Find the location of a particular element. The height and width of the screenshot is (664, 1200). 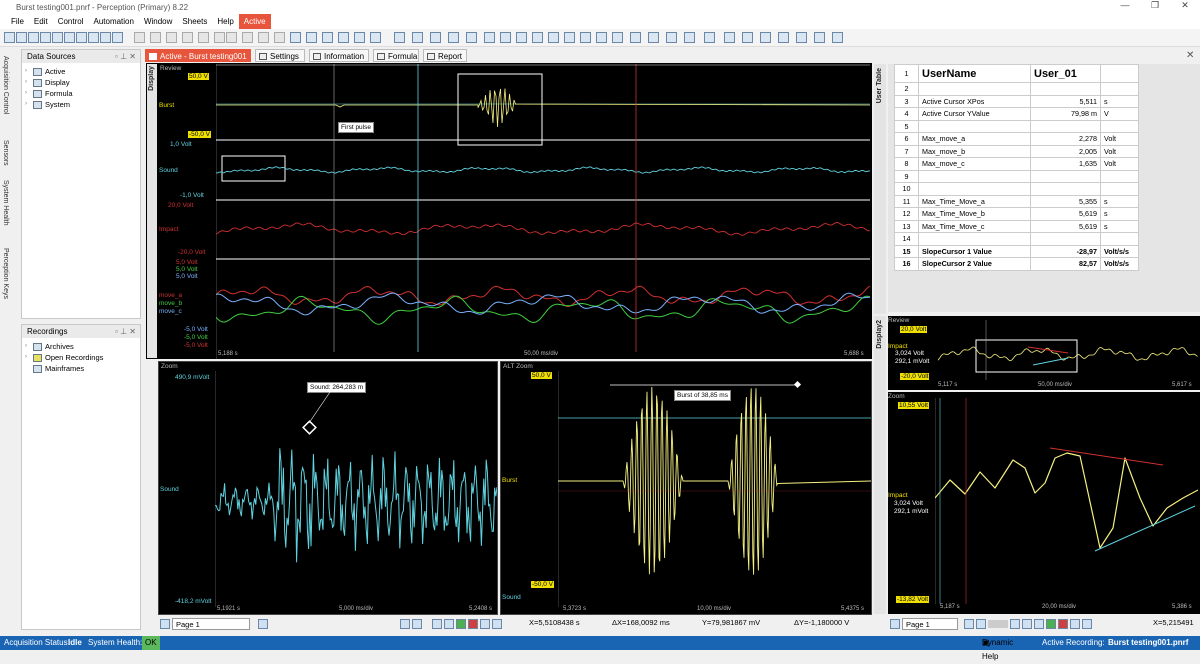

row-number: 12 is located at coordinates (906, 214).